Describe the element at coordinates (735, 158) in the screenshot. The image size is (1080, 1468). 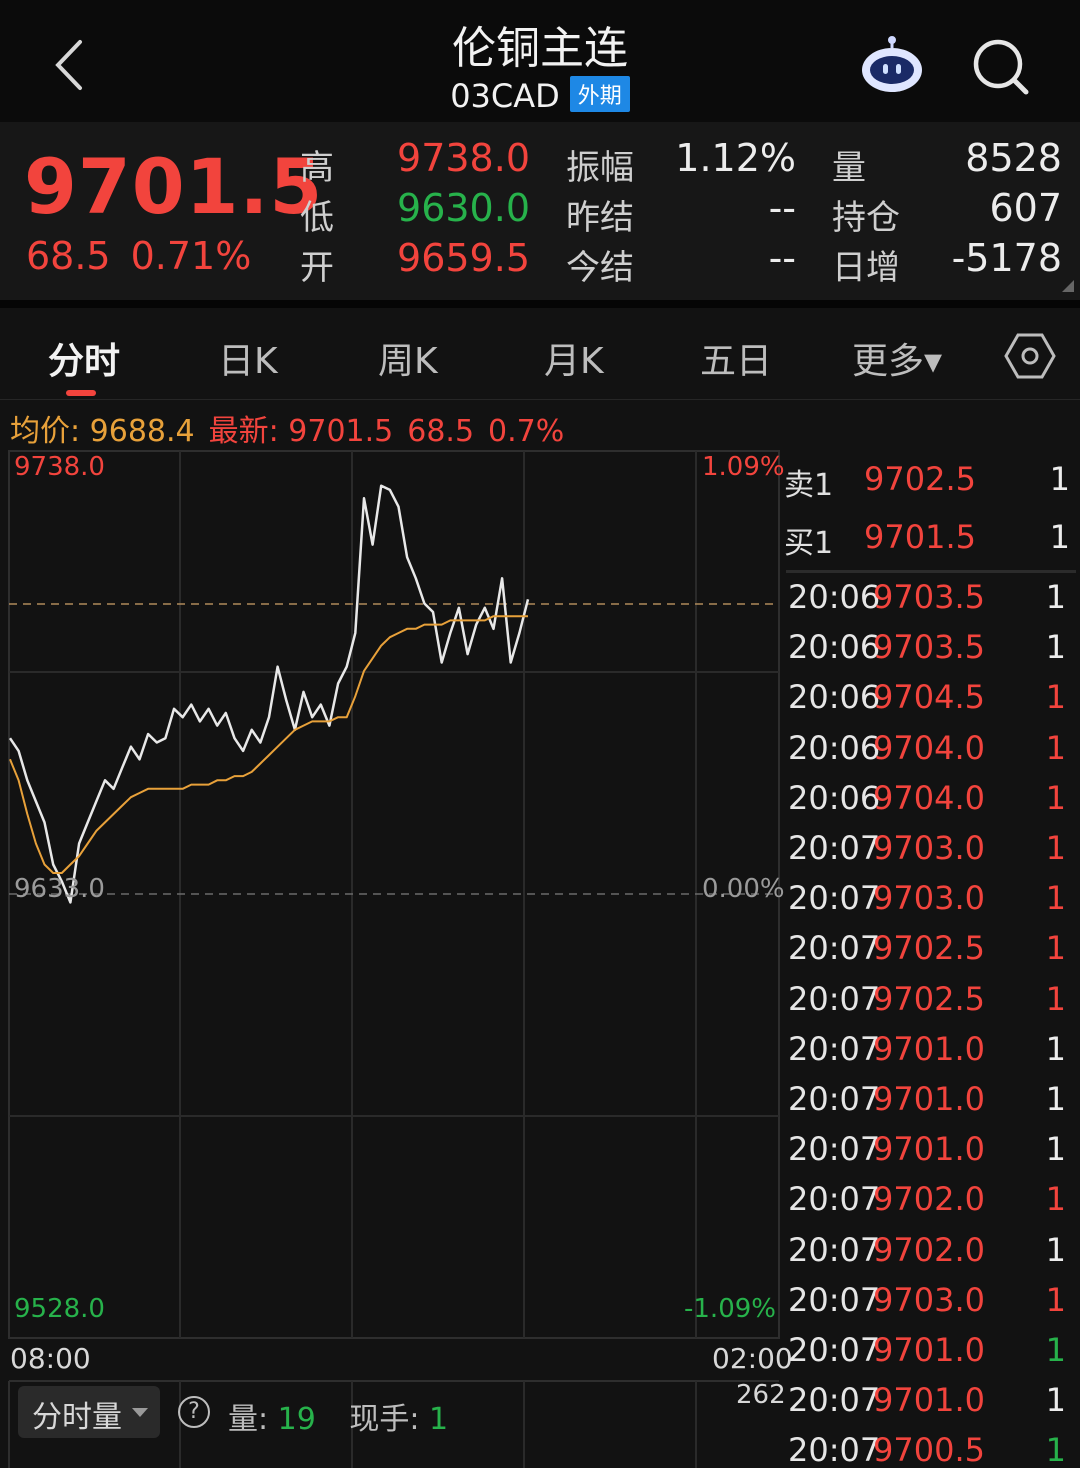
I see `stat-value-amplitude: 1.12%` at that location.